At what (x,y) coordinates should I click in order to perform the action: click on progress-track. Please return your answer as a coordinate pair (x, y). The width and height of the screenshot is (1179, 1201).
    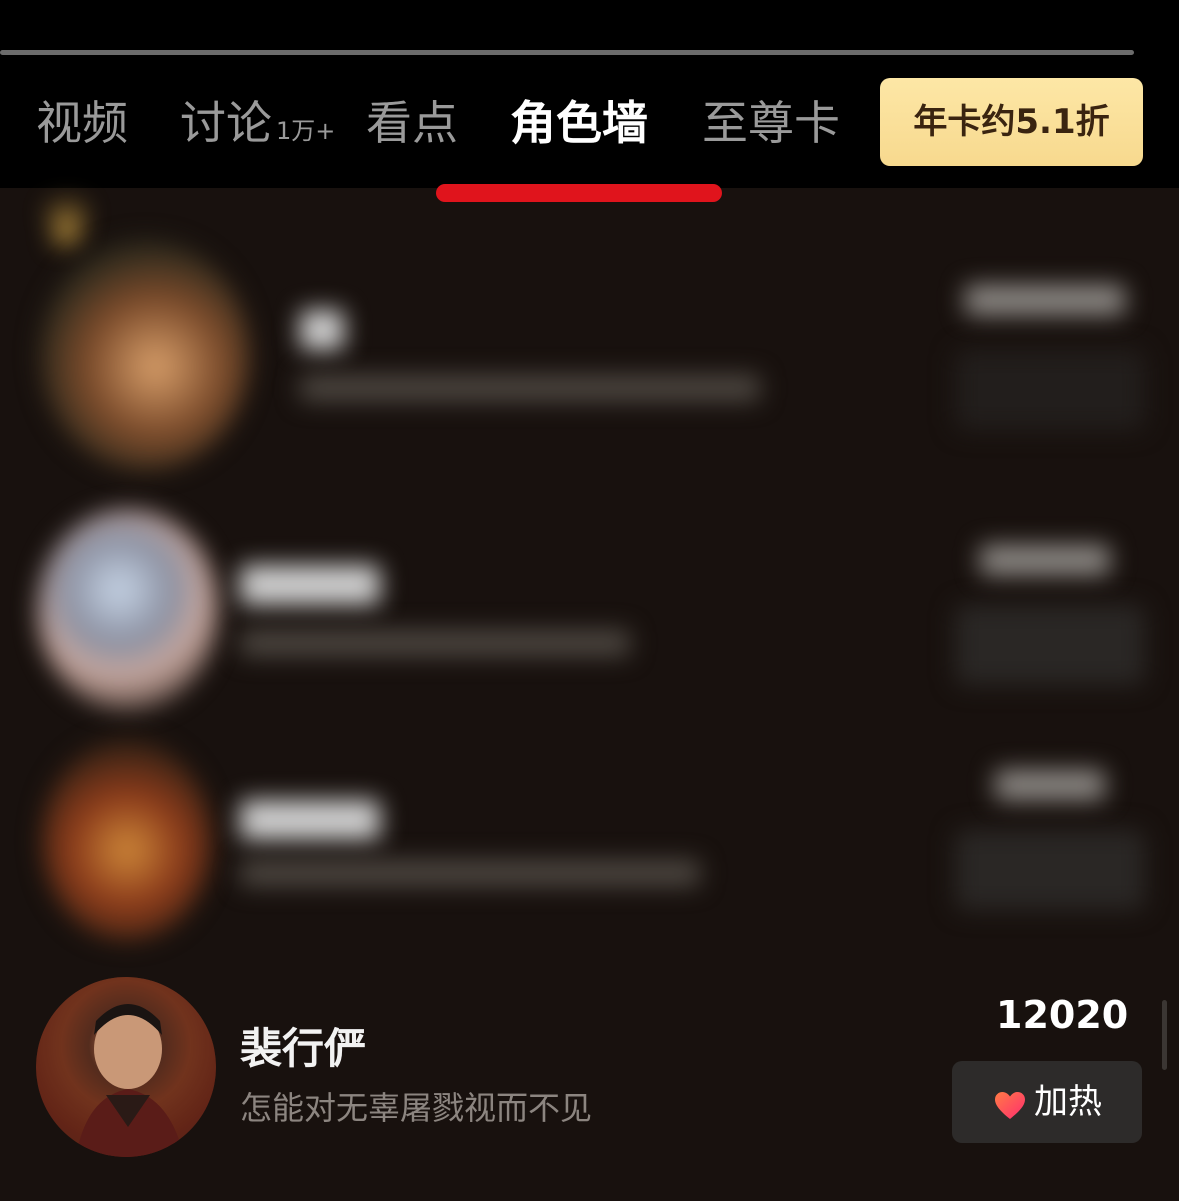
    Looking at the image, I should click on (567, 52).